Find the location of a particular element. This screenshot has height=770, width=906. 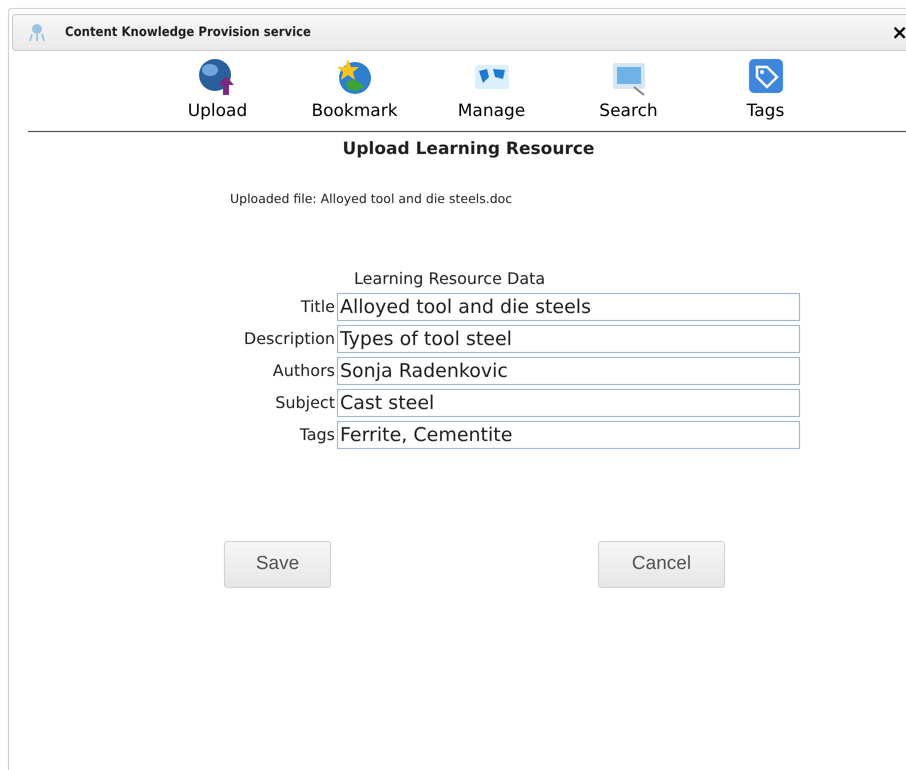

cancel-button: Cancel is located at coordinates (661, 564).